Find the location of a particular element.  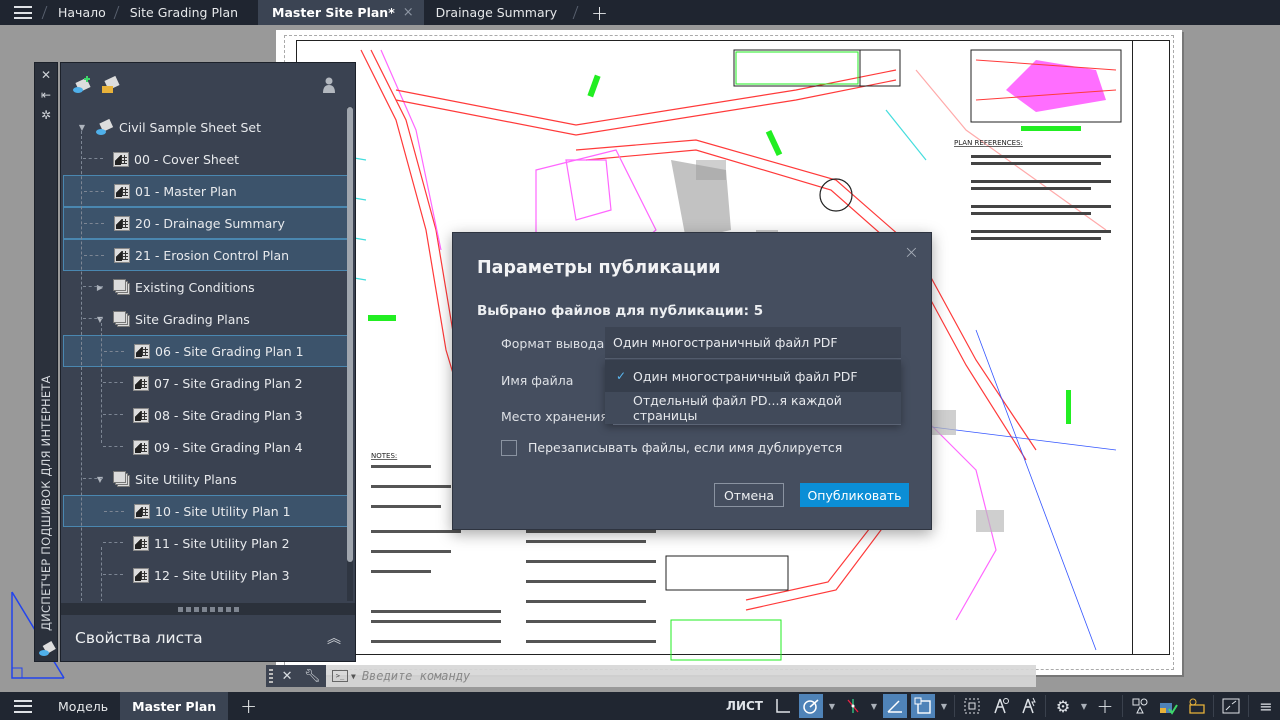

location-label: Место хранения is located at coordinates (554, 416).